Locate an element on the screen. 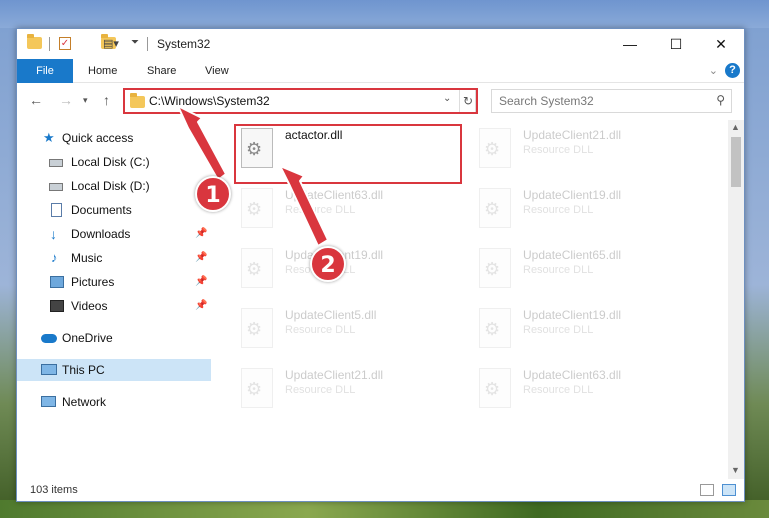  step-1-badge: 1 is located at coordinates (213, 194).